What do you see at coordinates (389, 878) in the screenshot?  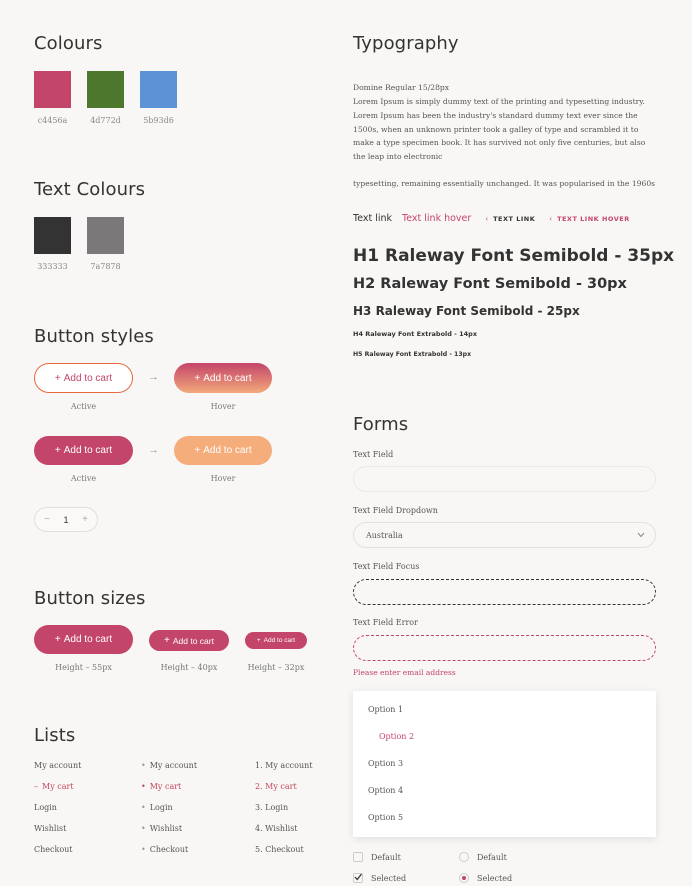 I see `checkbox-selected-label: Selected` at bounding box center [389, 878].